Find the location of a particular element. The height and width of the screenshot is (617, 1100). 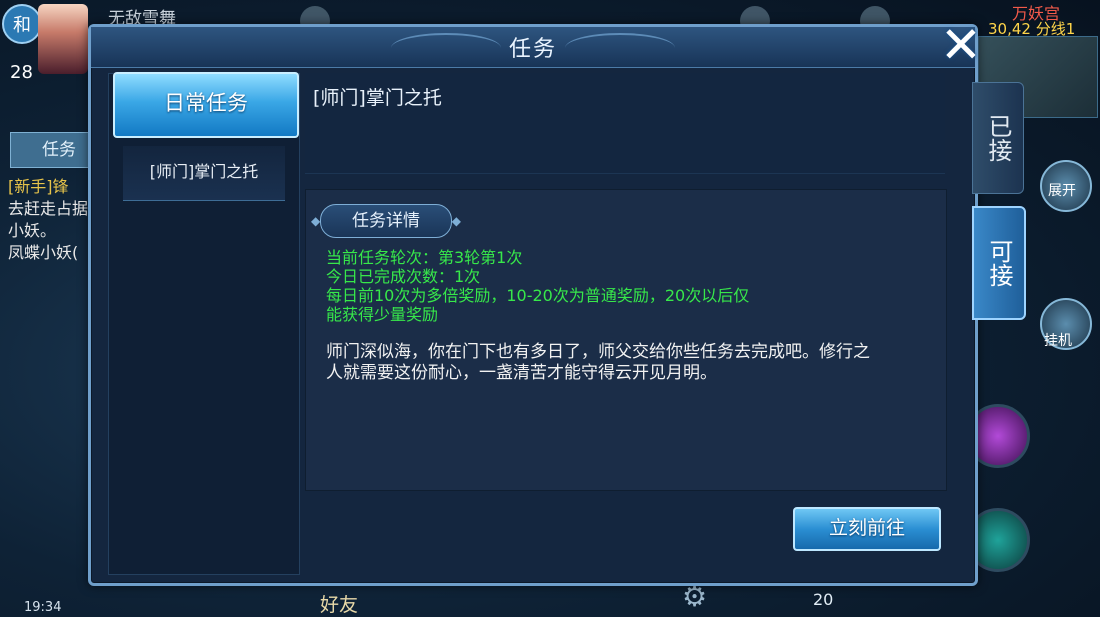

bottom-count: 20 is located at coordinates (823, 599).